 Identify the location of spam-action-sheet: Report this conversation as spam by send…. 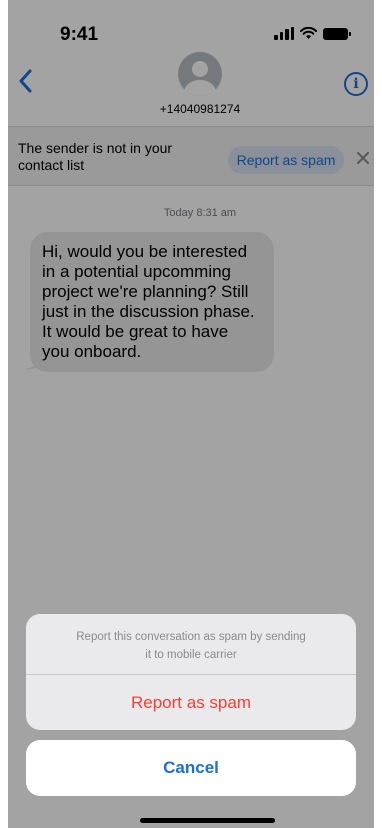
(191, 672).